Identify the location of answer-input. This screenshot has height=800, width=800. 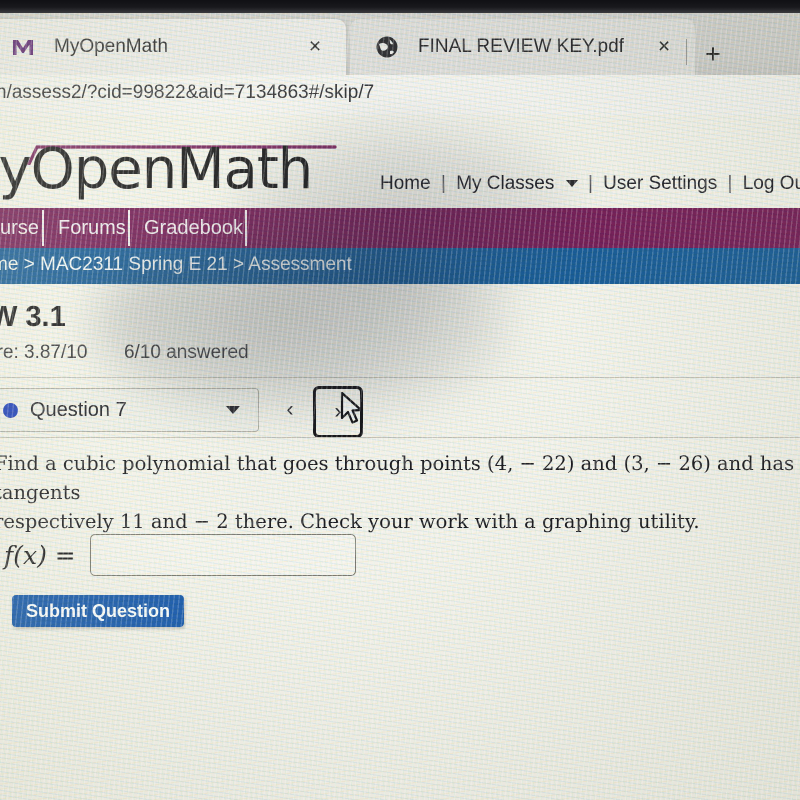
(222, 555).